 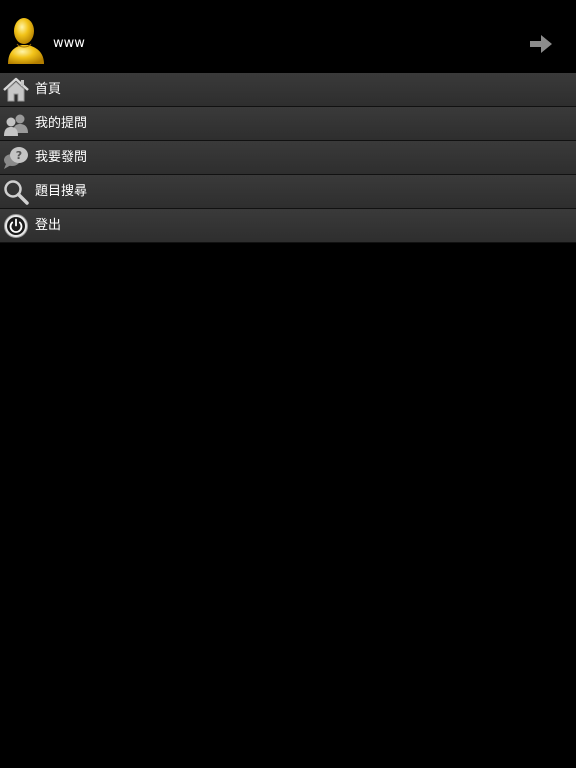 What do you see at coordinates (16, 226) in the screenshot?
I see `power-icon` at bounding box center [16, 226].